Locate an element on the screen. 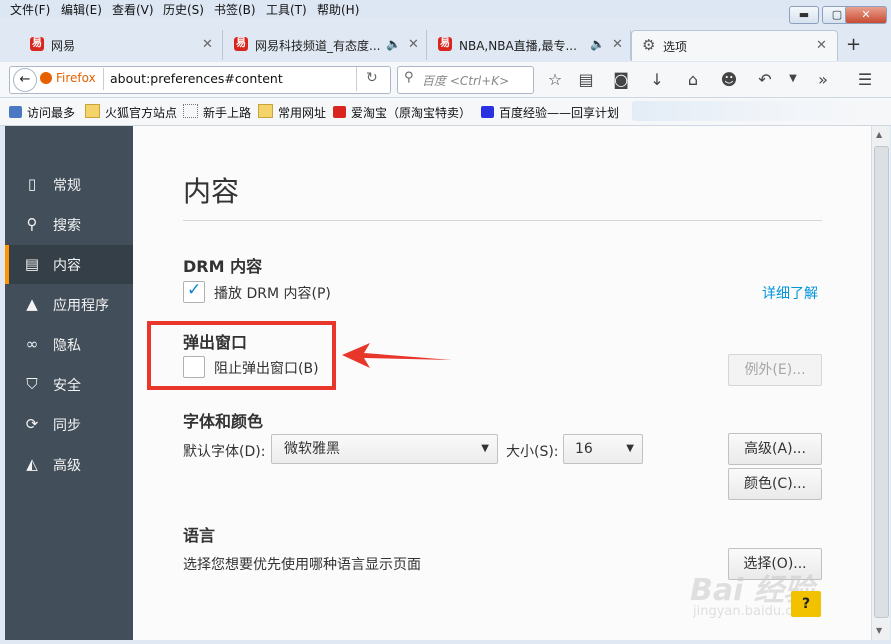 Image resolution: width=891 pixels, height=644 pixels. sidebar-item-applications: ▲ 应用程序 is located at coordinates (69, 304).